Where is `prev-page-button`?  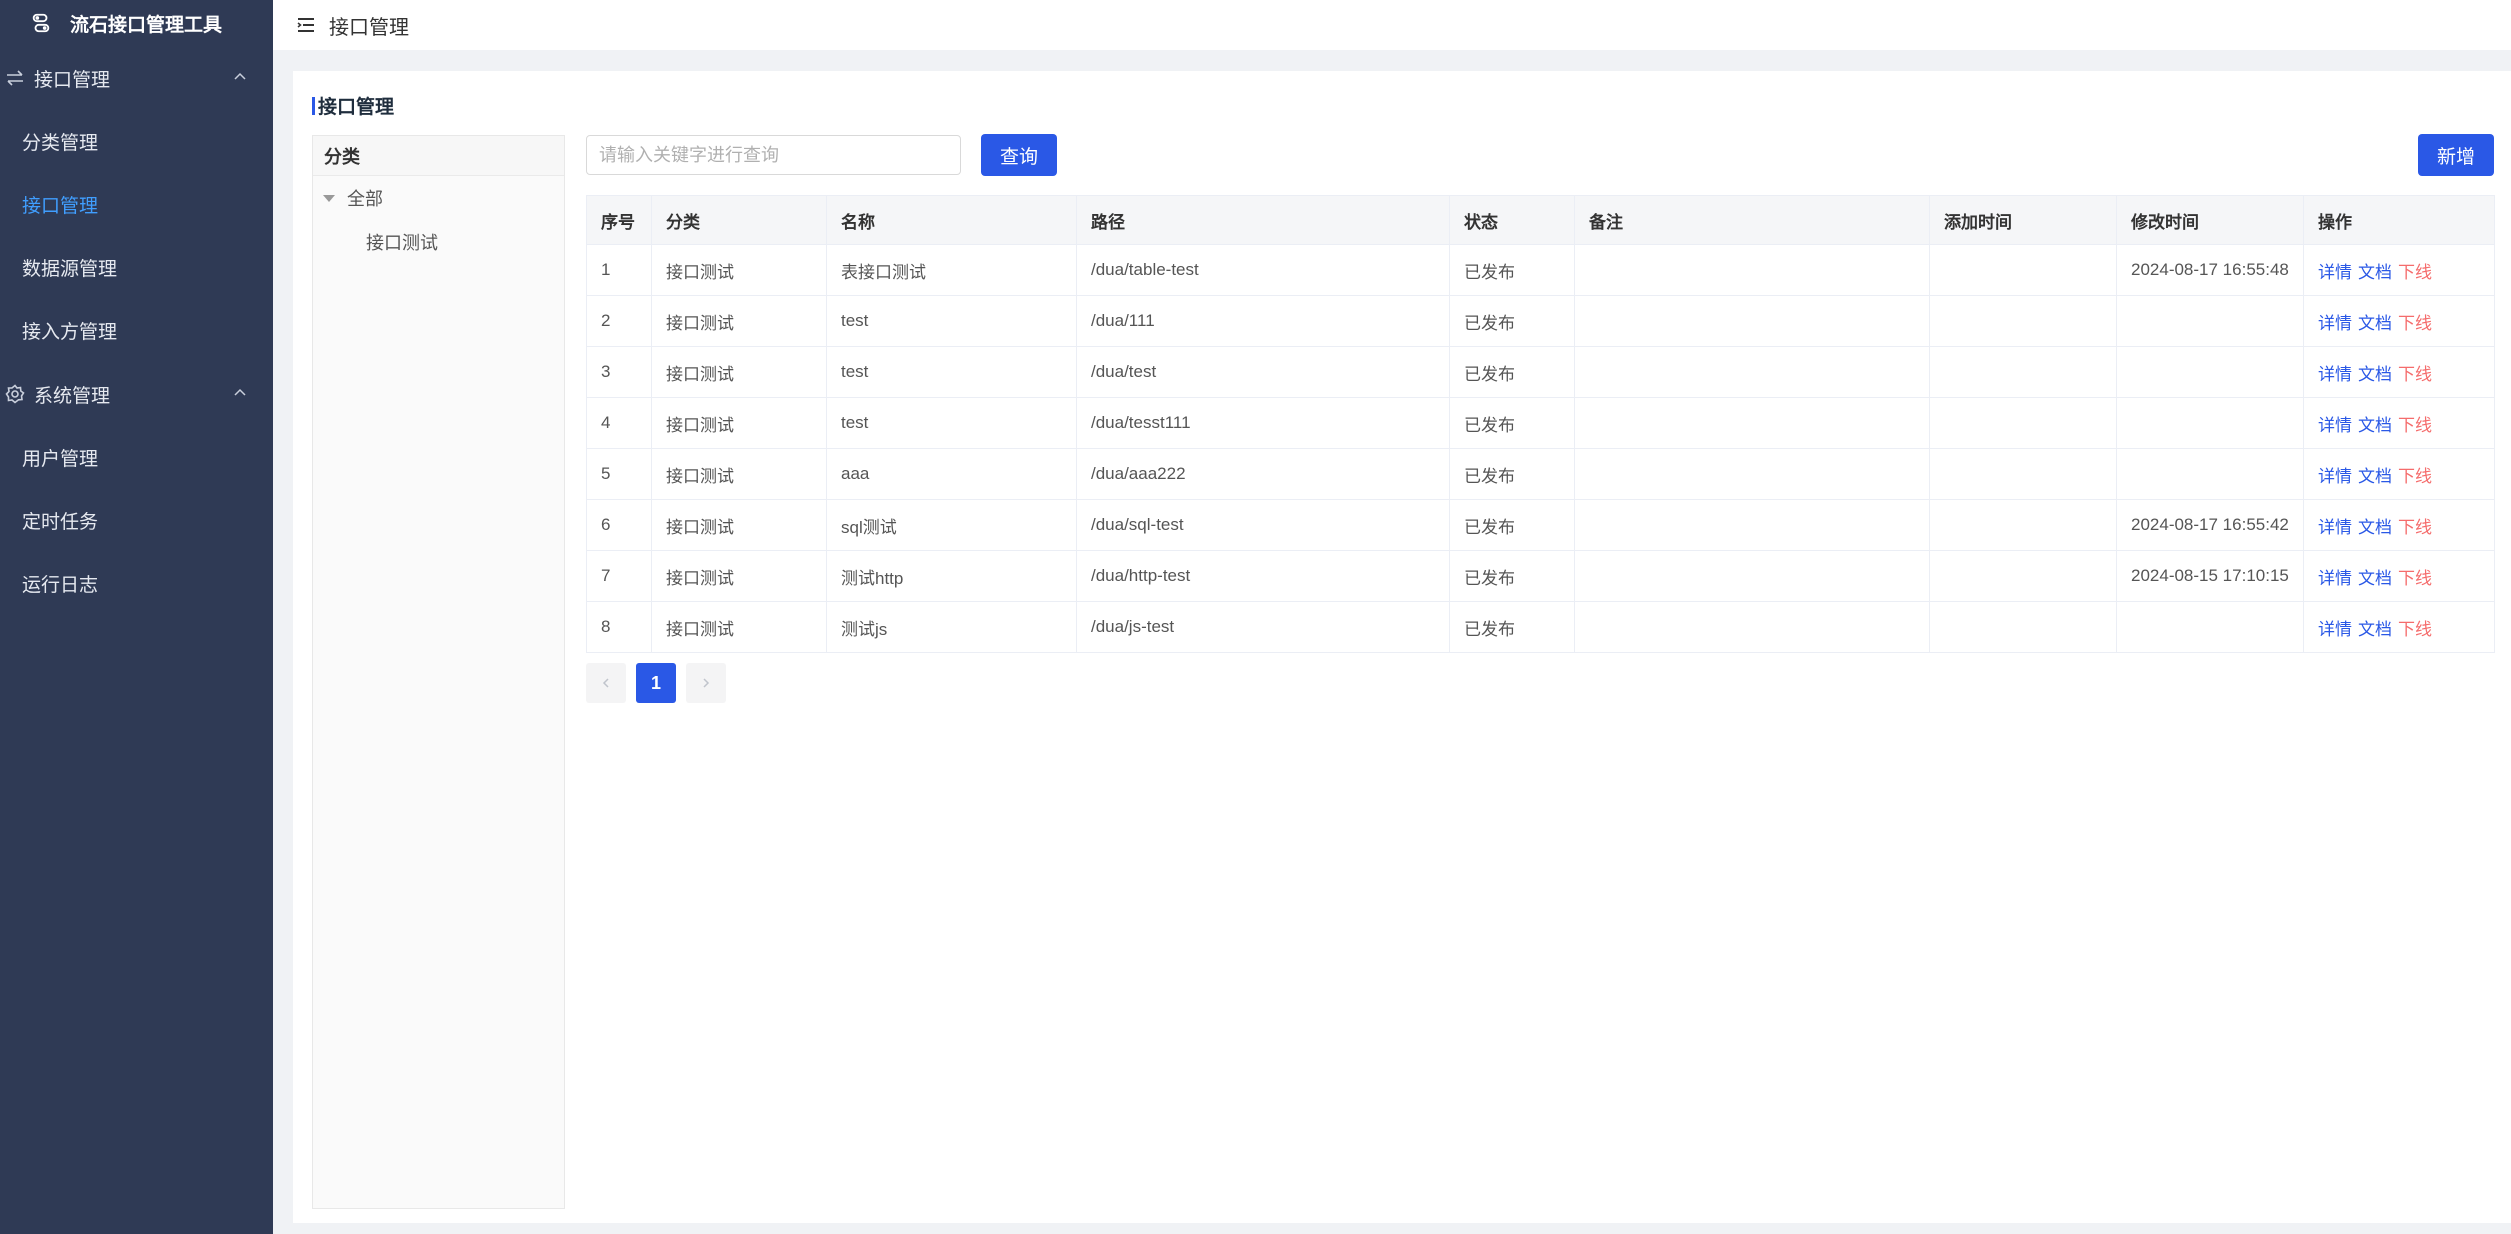 prev-page-button is located at coordinates (606, 683).